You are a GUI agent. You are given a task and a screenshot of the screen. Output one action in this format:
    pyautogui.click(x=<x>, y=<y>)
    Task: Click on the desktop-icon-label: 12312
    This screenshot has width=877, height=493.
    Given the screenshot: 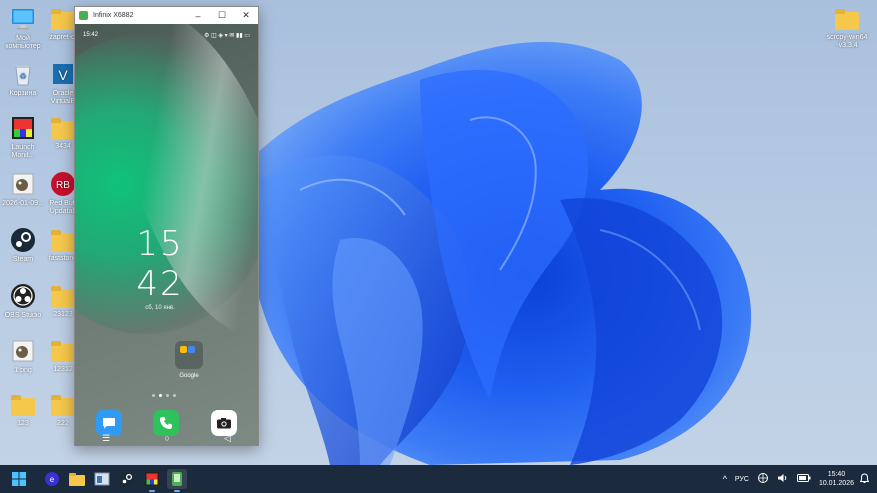 What is the action you would take?
    pyautogui.click(x=63, y=369)
    